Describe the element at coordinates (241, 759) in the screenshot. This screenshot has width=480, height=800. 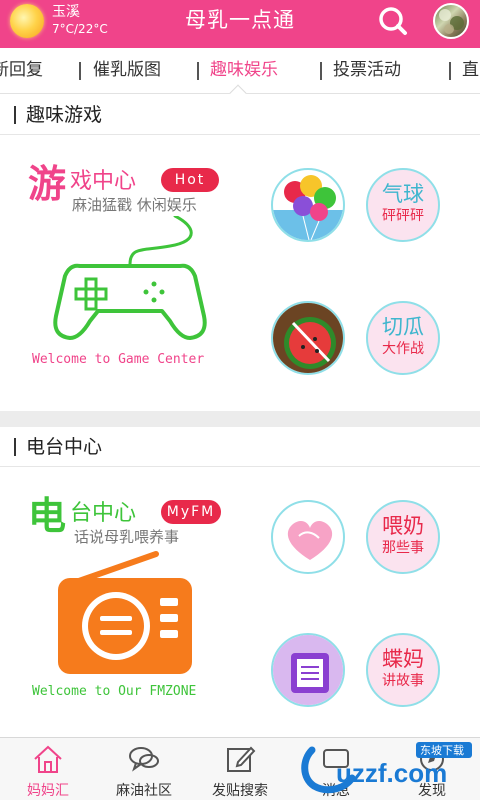
I see `compose-icon` at that location.